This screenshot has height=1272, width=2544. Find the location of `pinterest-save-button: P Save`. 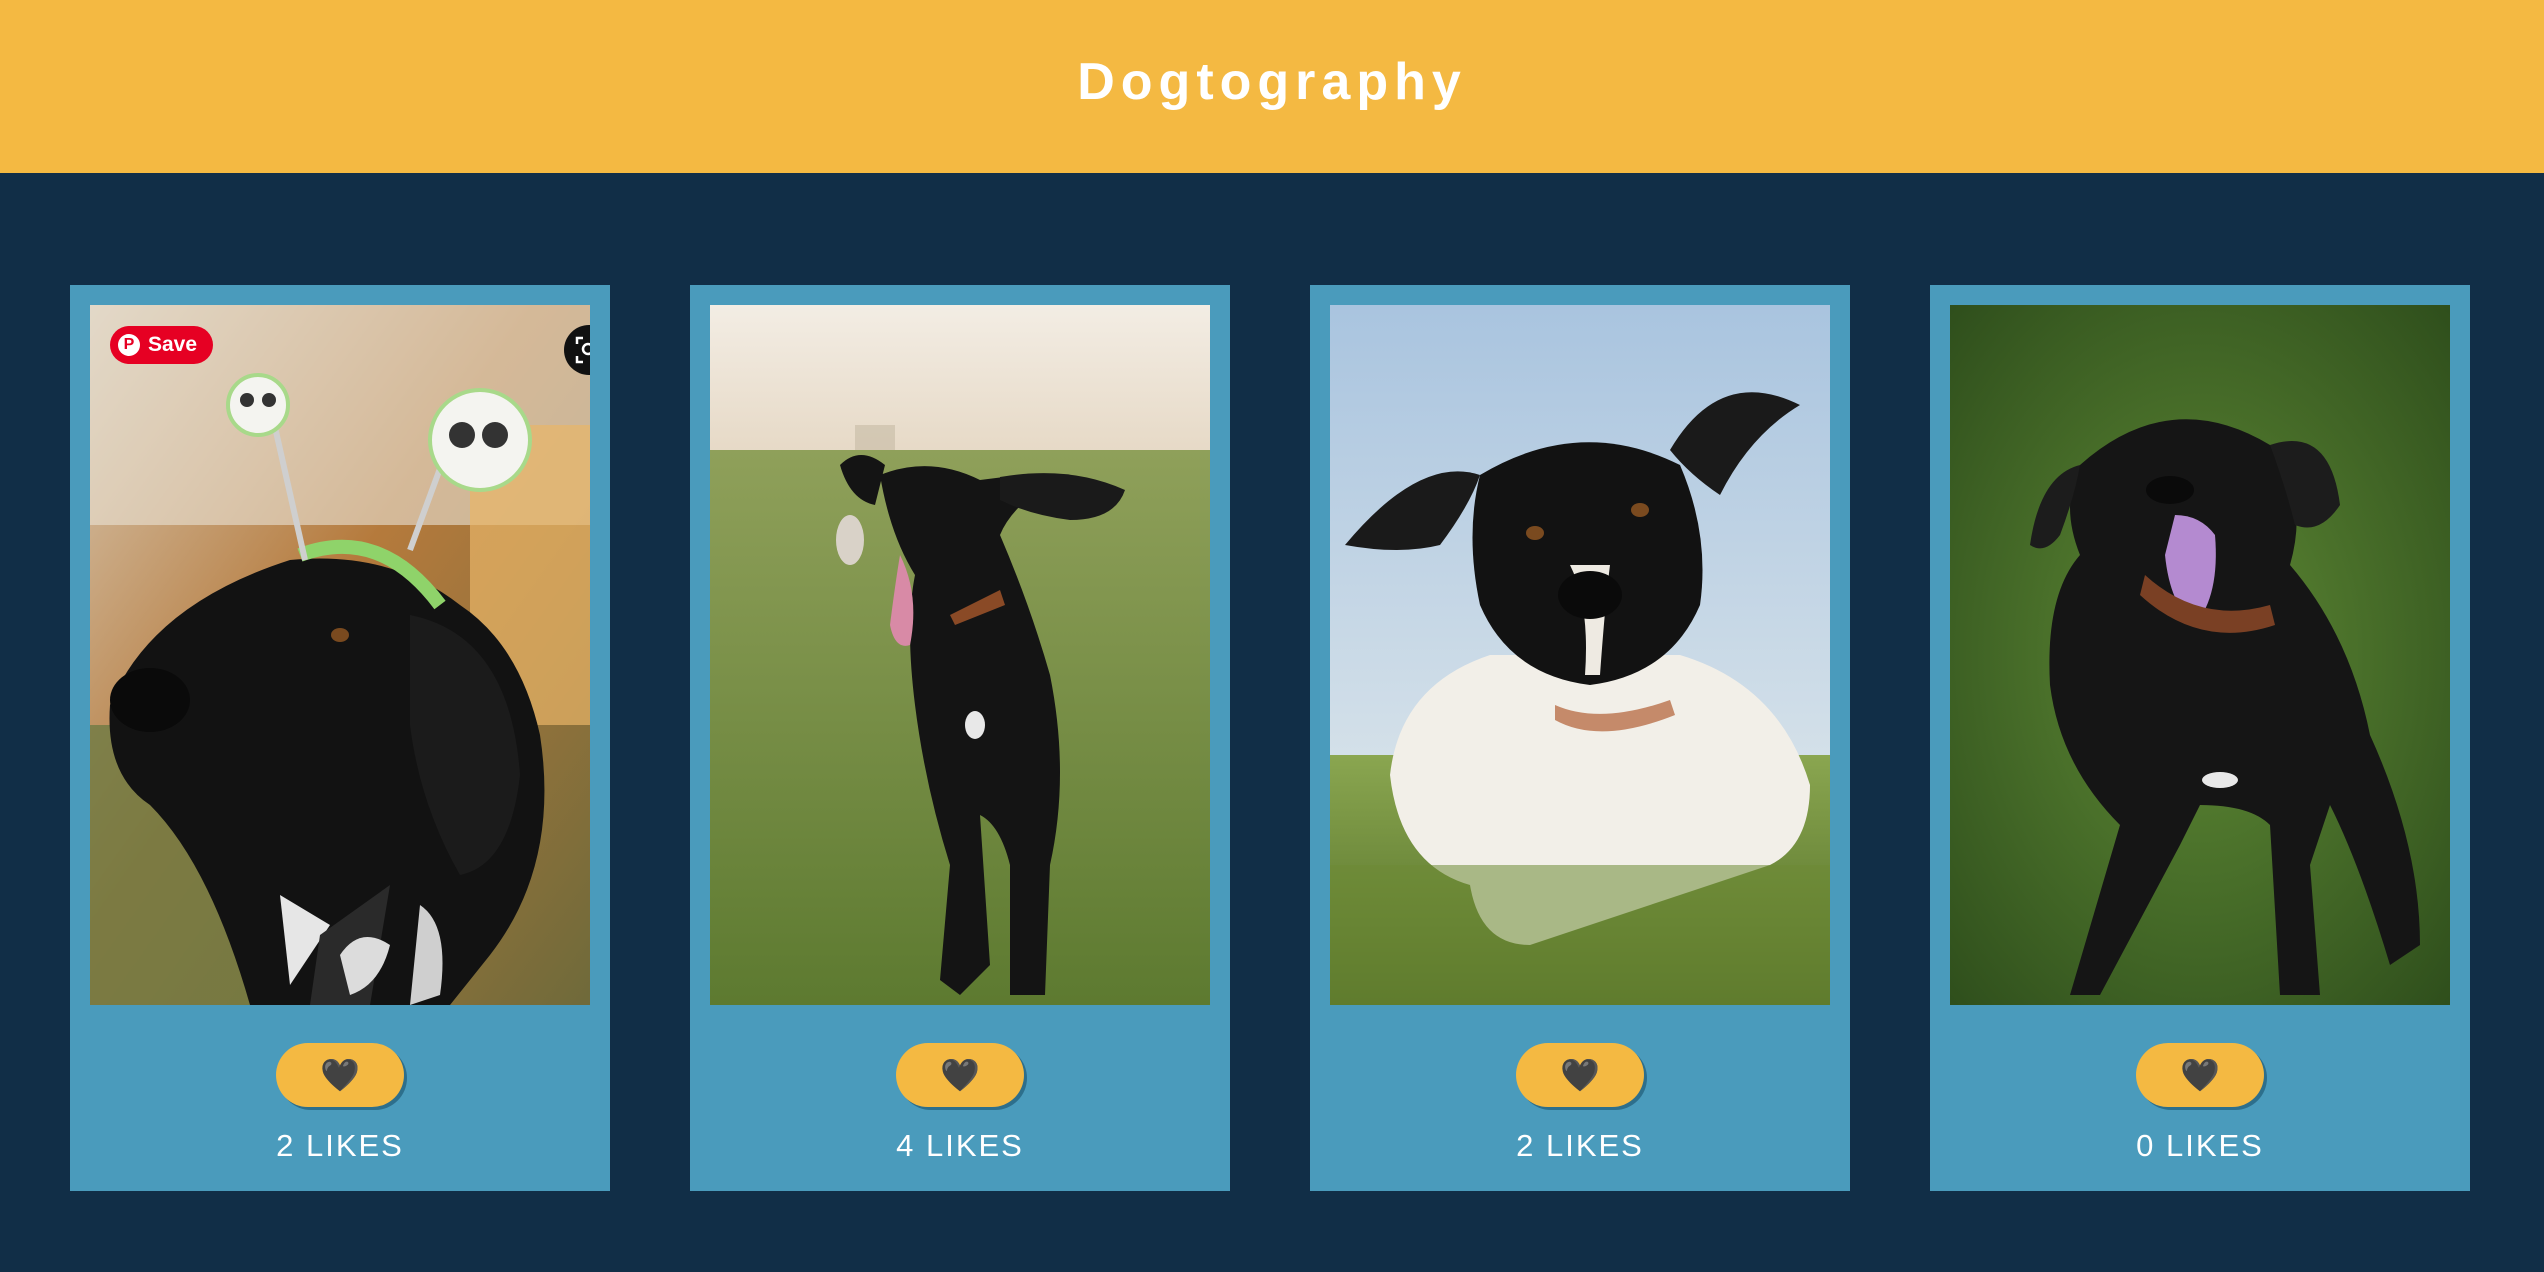

pinterest-save-button: P Save is located at coordinates (162, 345).